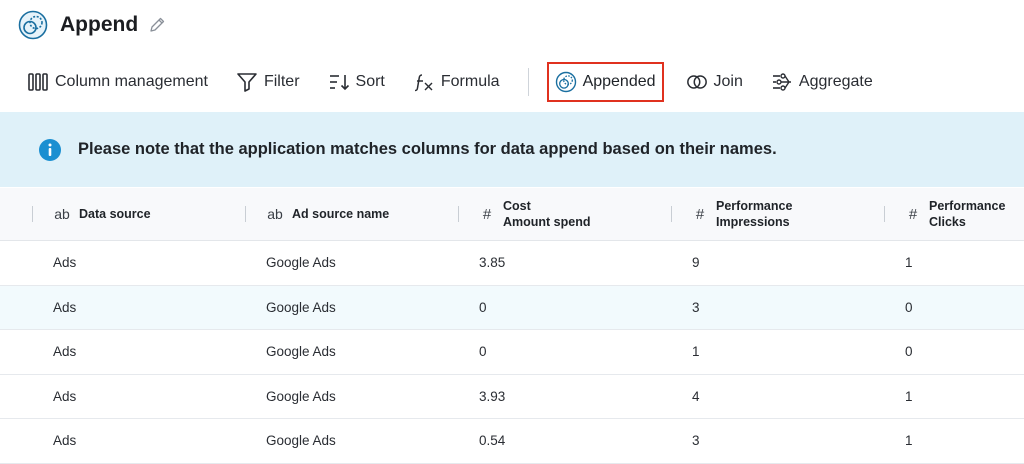 This screenshot has width=1024, height=464. I want to click on toolbar-divider, so click(528, 82).